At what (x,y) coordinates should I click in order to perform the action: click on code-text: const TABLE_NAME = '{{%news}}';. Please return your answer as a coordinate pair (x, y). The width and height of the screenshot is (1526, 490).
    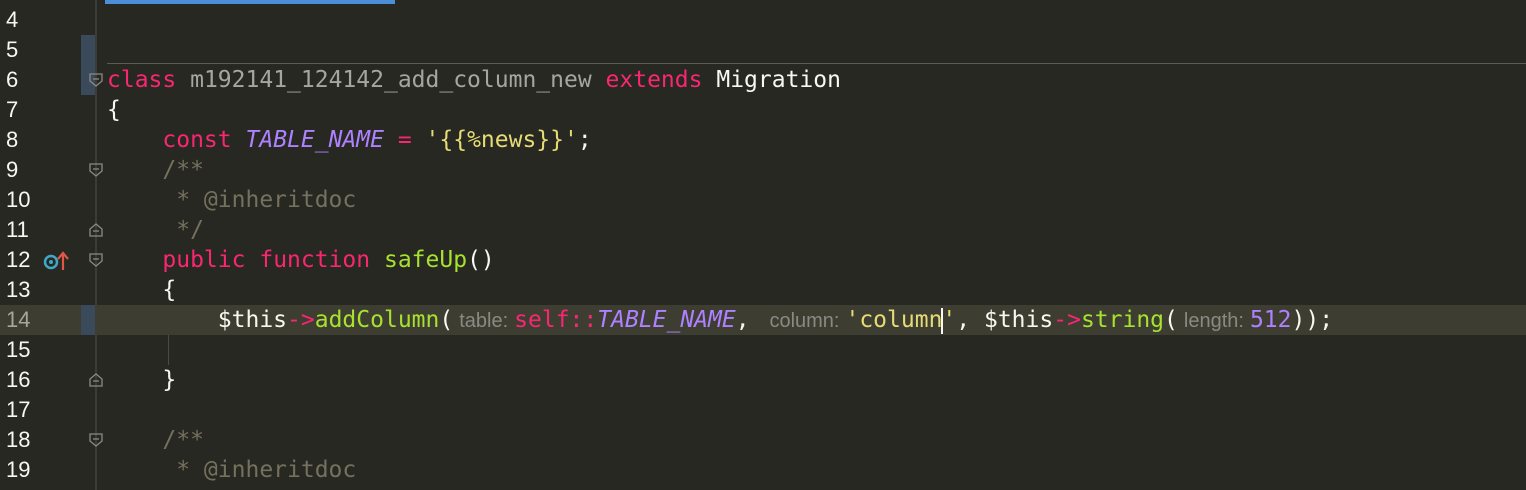
    Looking at the image, I should click on (349, 140).